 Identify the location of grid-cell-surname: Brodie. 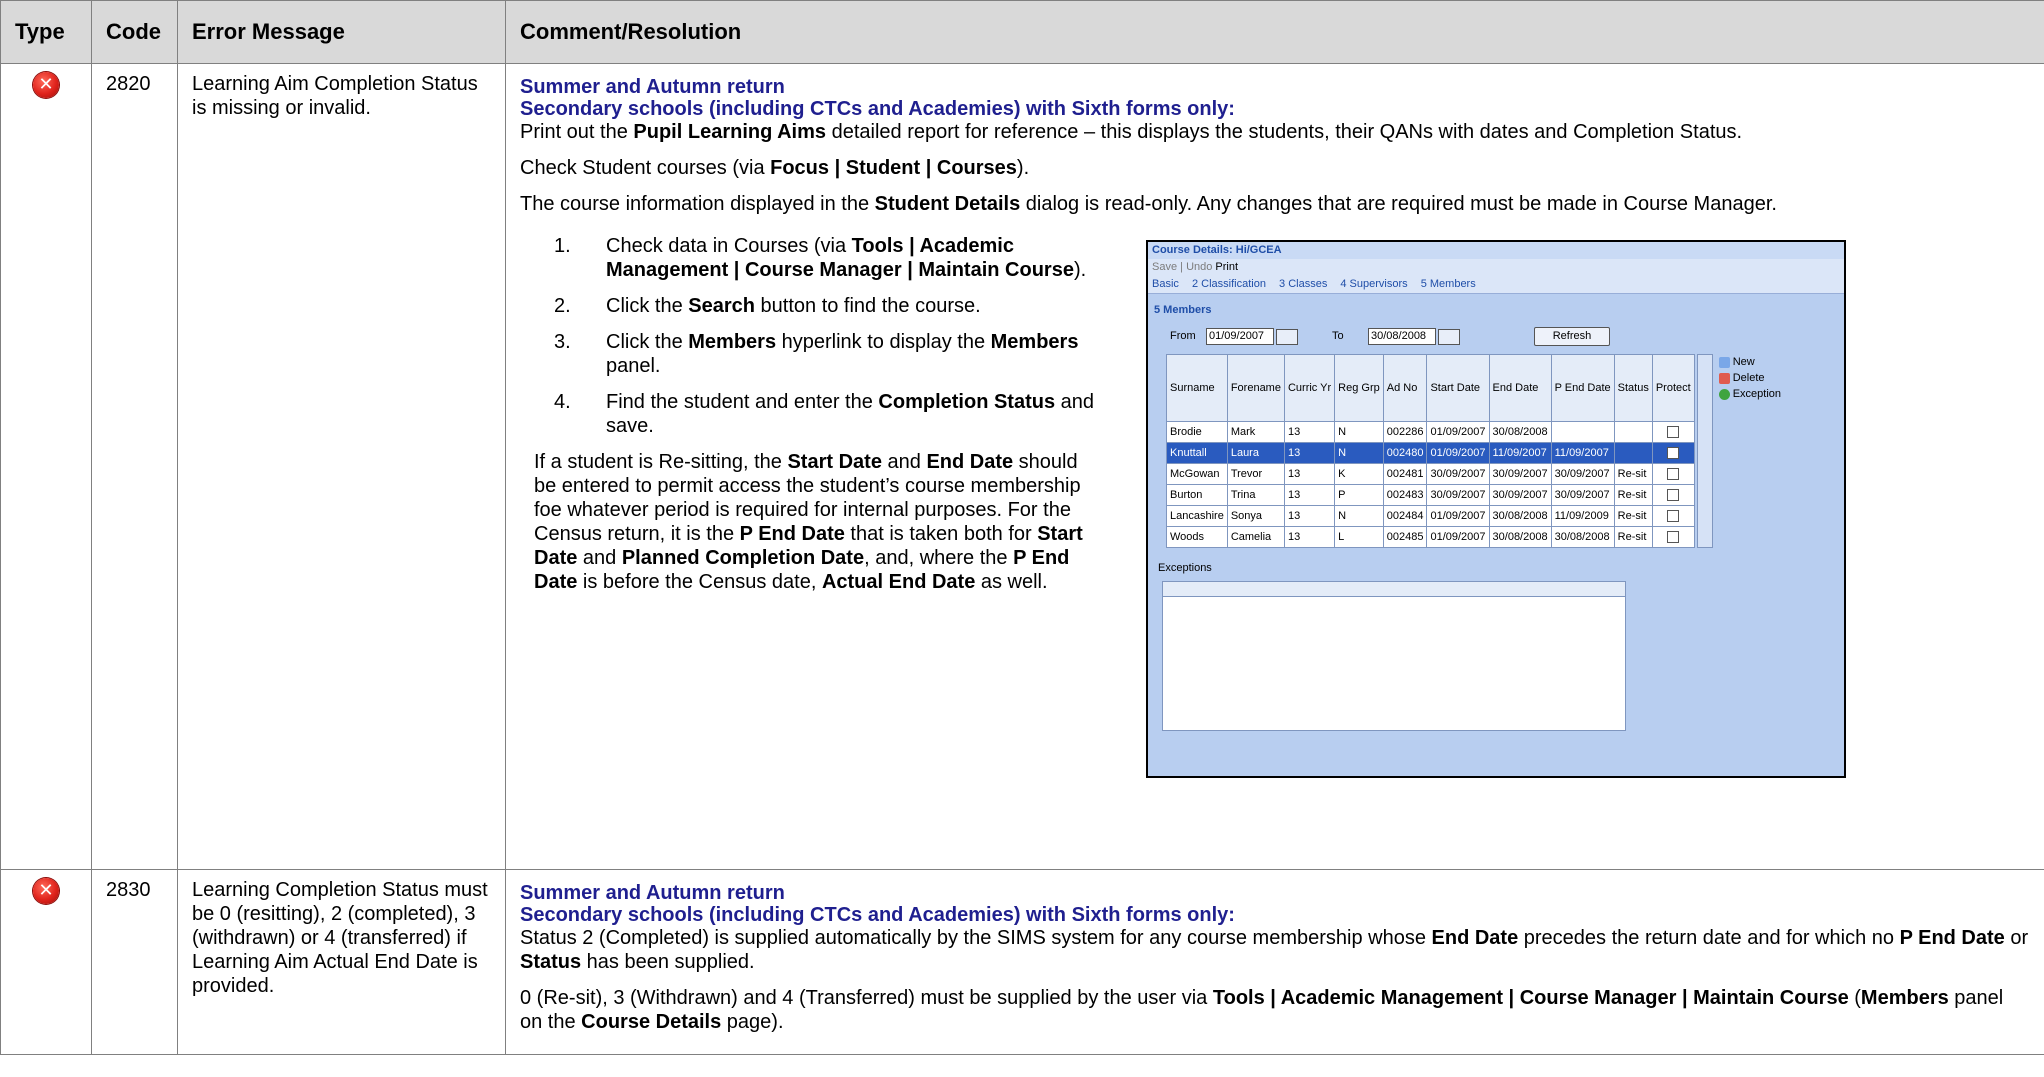
(1197, 432).